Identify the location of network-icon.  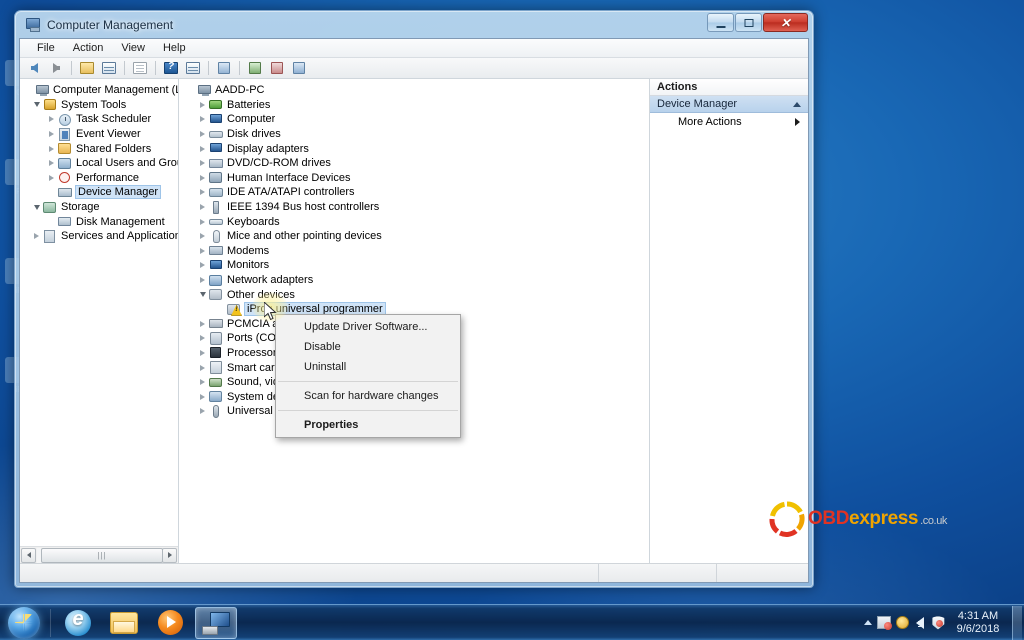
(902, 623).